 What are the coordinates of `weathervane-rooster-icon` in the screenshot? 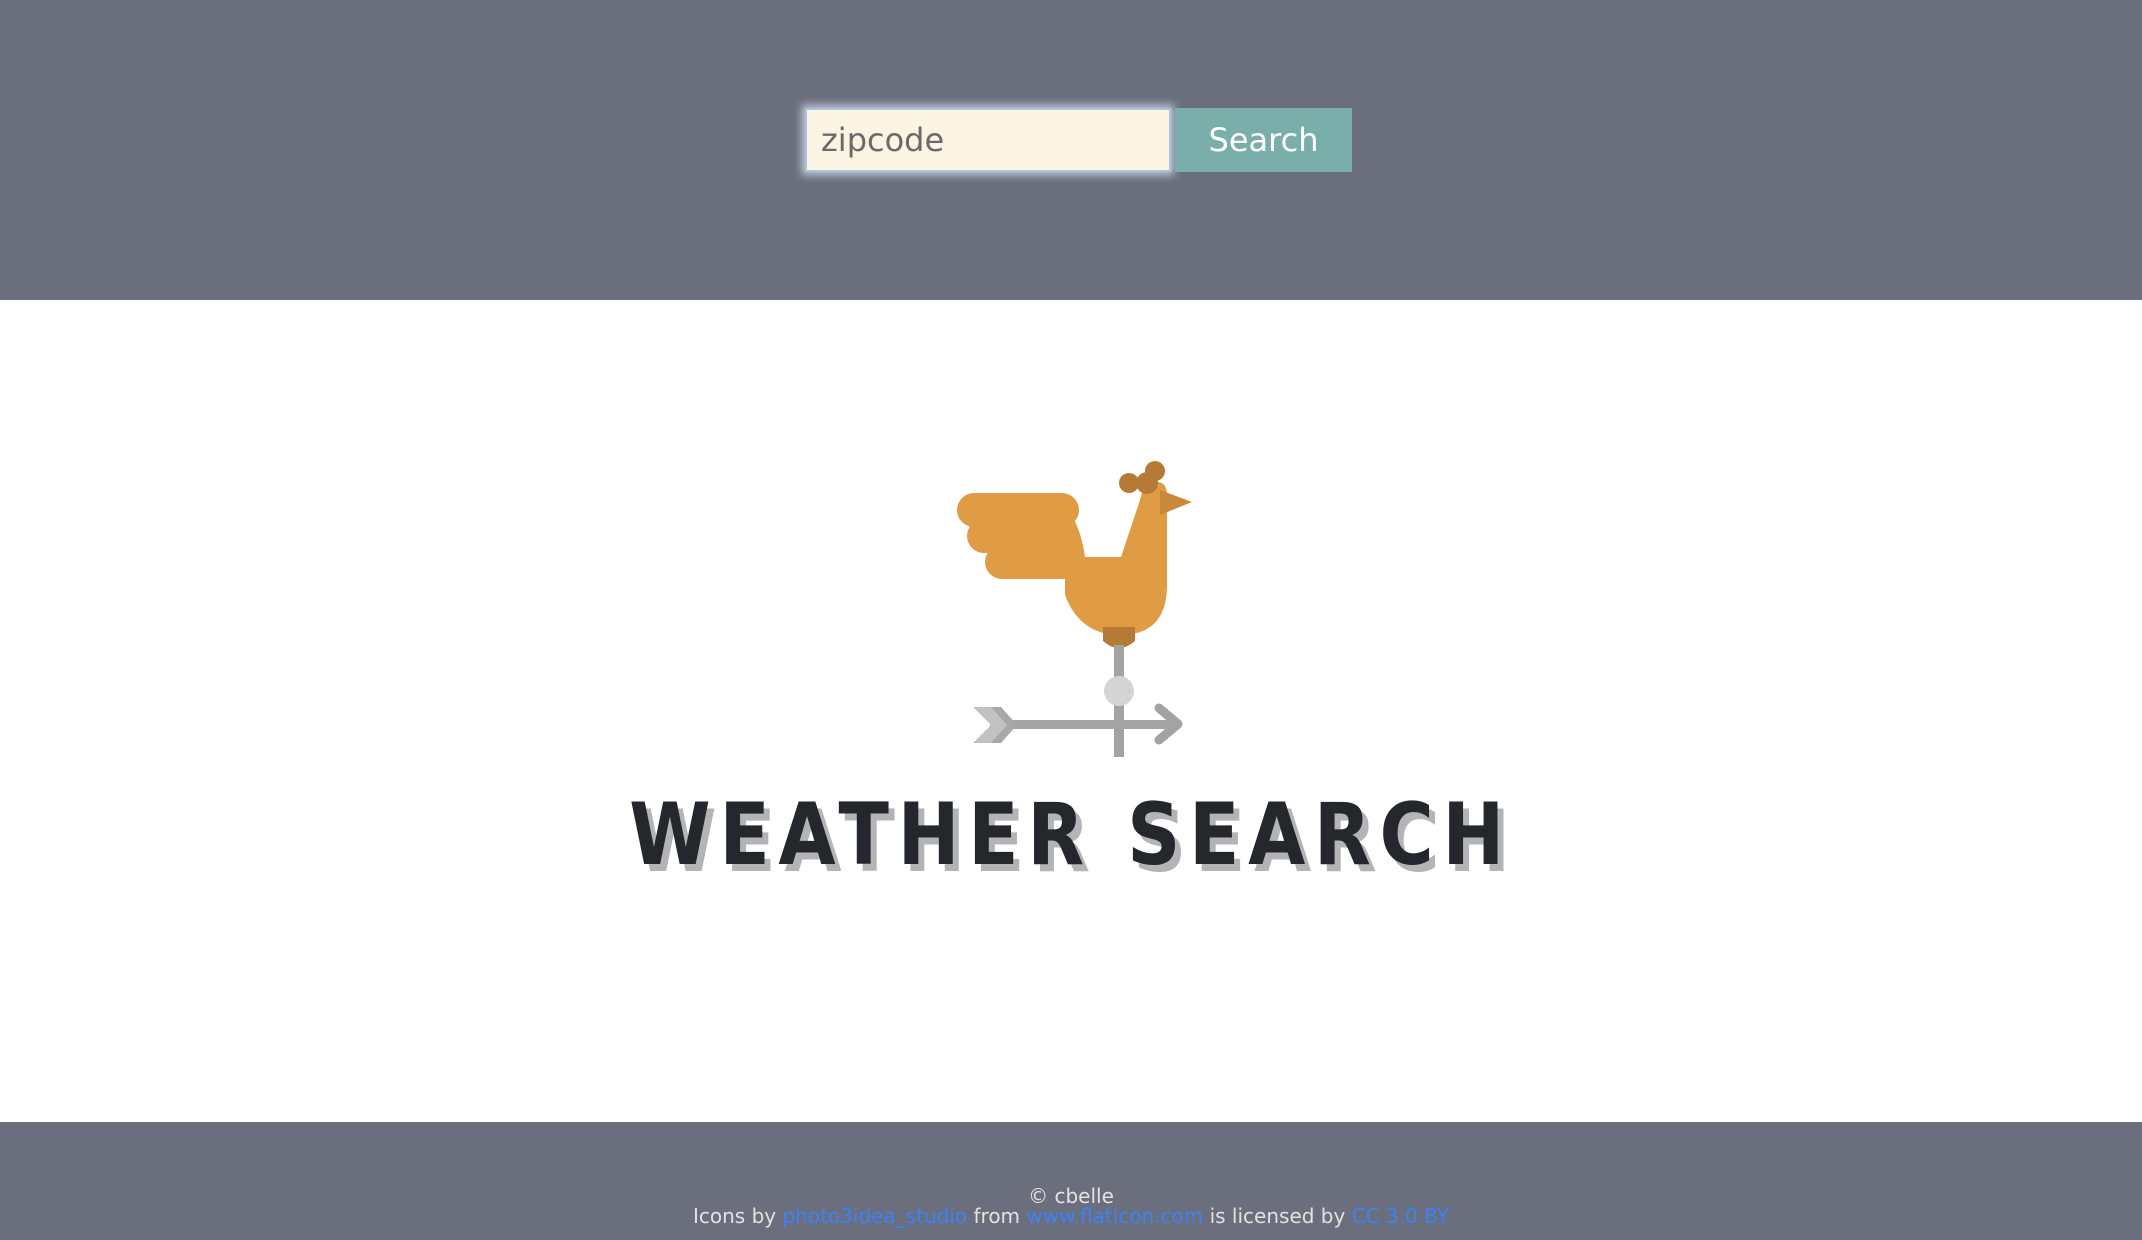 It's located at (1074, 609).